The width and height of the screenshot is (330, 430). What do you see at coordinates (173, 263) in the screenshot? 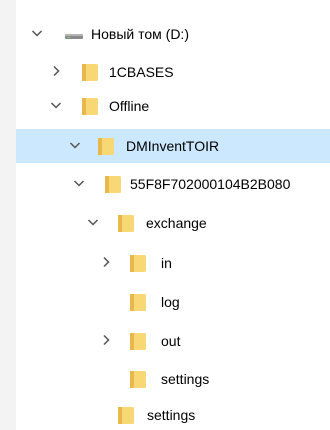
I see `tree-item-in: in` at bounding box center [173, 263].